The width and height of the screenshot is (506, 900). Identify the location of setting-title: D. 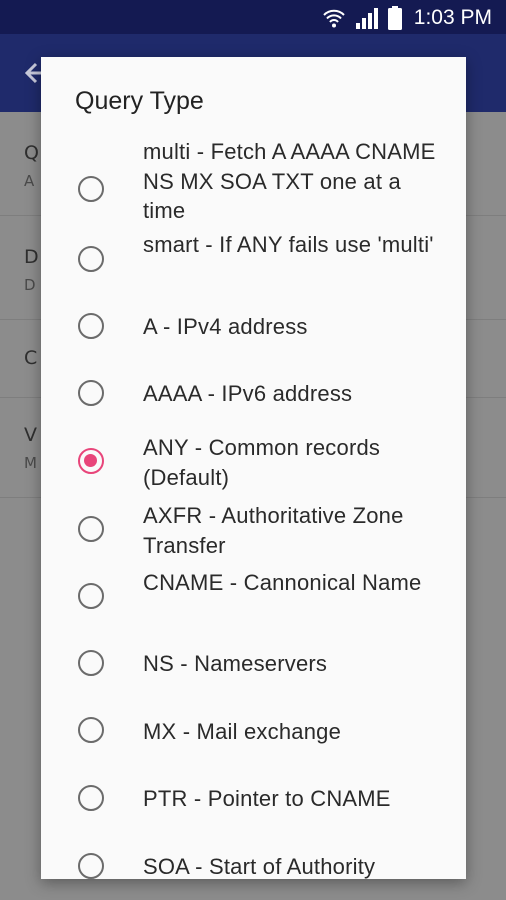
(31, 257).